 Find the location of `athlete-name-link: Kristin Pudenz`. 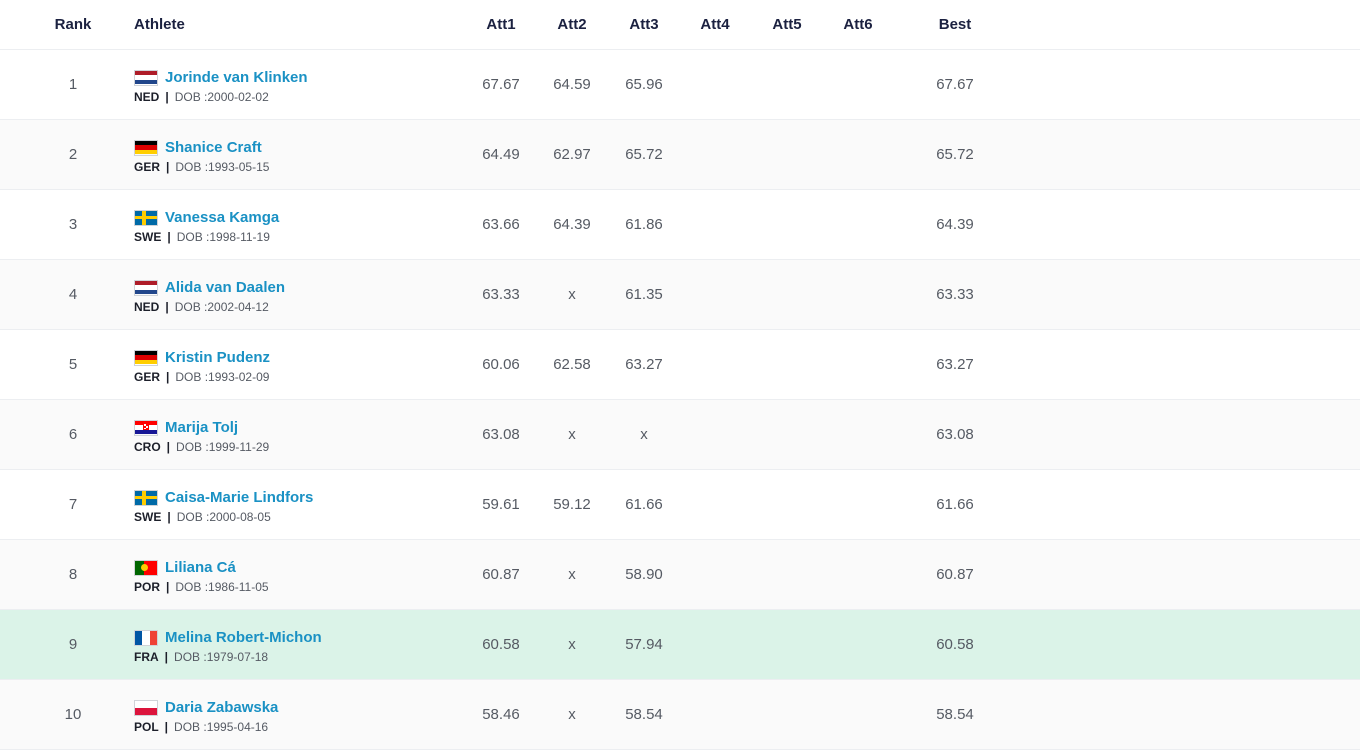

athlete-name-link: Kristin Pudenz is located at coordinates (217, 357).